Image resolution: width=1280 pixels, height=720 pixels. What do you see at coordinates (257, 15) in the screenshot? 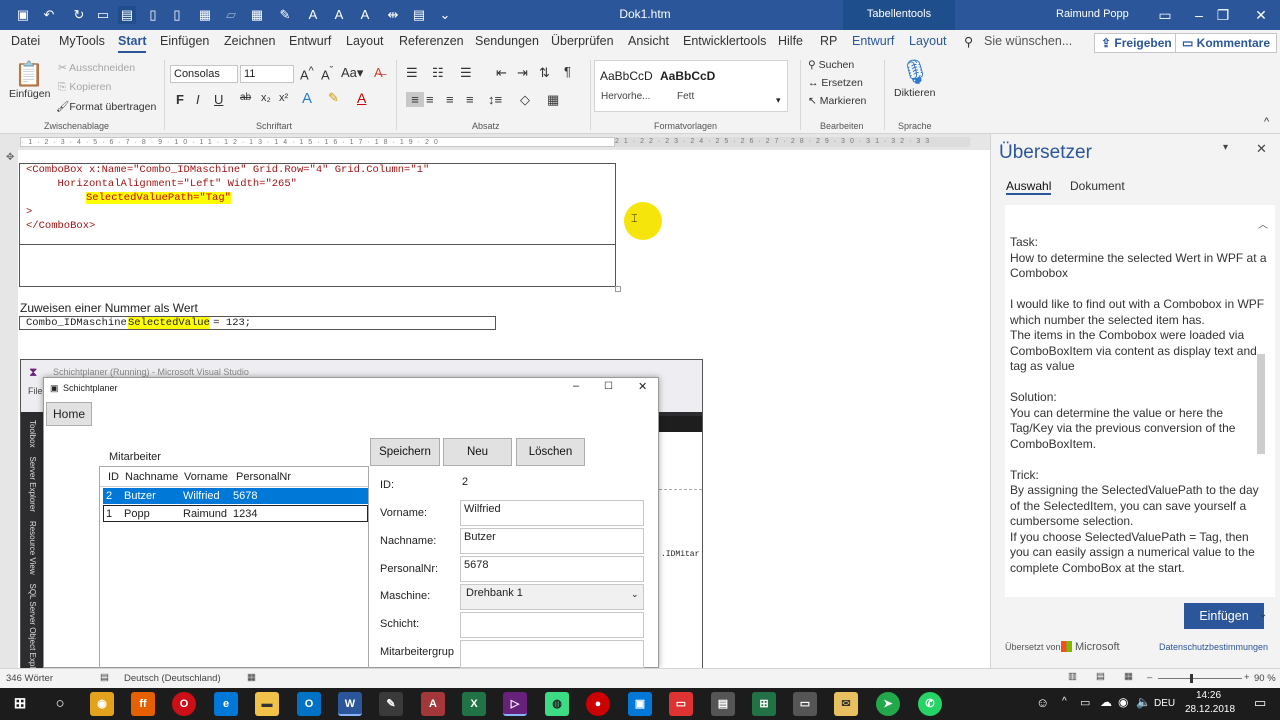
I see `table-icon: ▦` at bounding box center [257, 15].